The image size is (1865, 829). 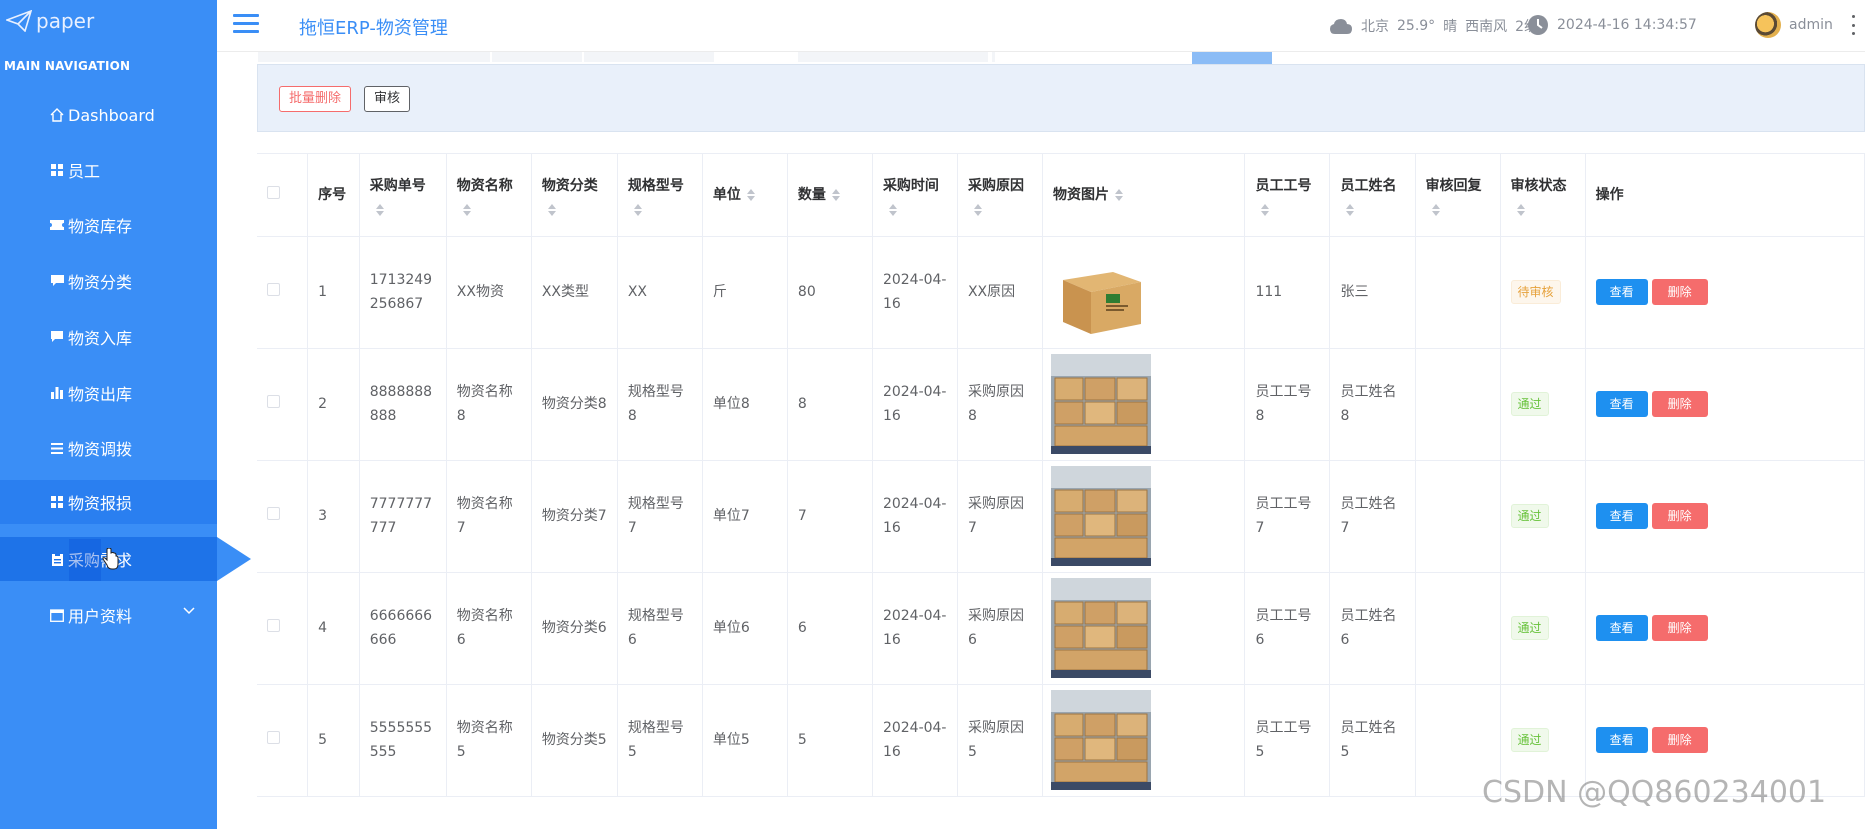 What do you see at coordinates (387, 99) in the screenshot?
I see `audit-button: 审核` at bounding box center [387, 99].